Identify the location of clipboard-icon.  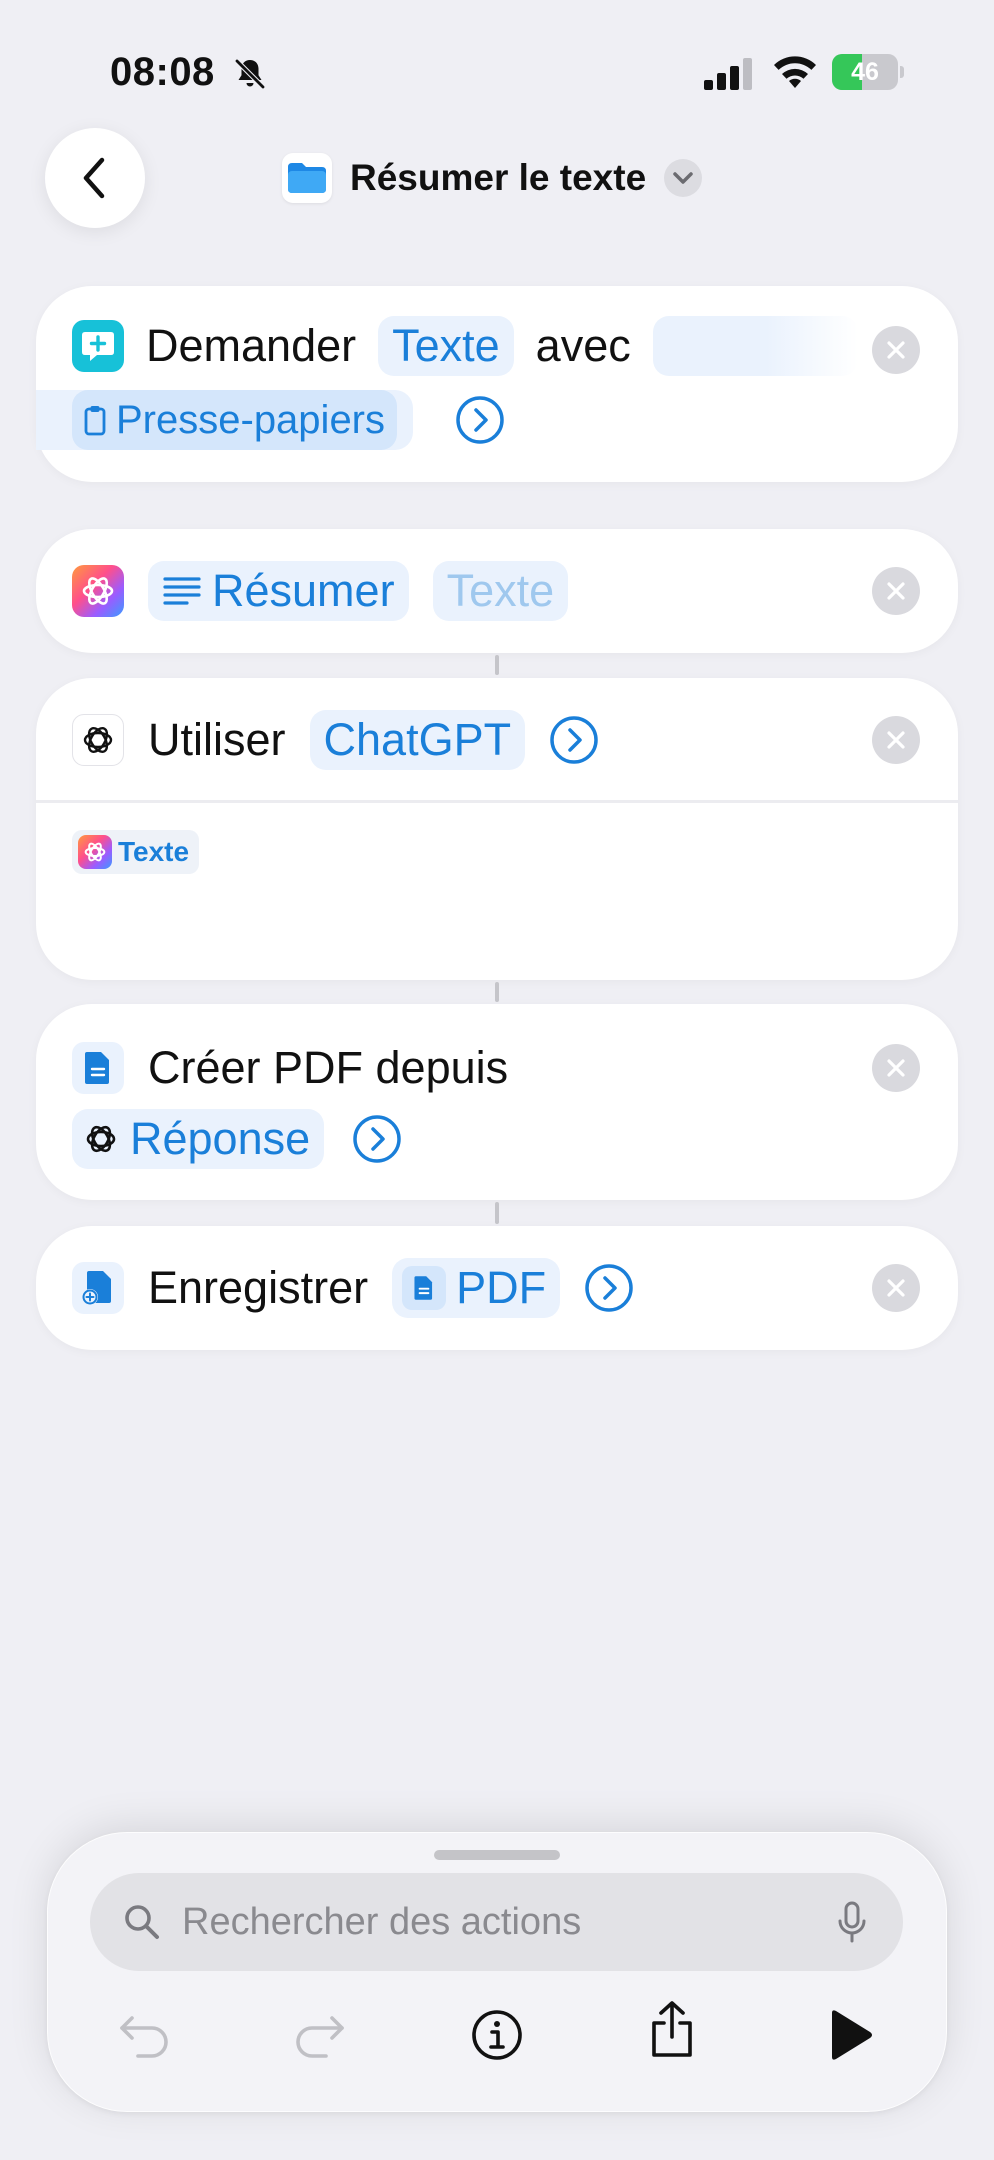
(95, 421).